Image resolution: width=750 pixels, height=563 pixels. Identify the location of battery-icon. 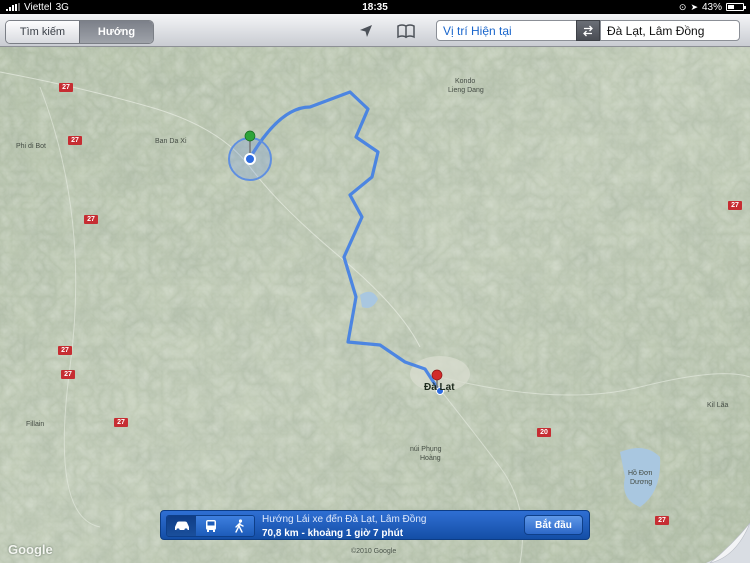
(736, 7).